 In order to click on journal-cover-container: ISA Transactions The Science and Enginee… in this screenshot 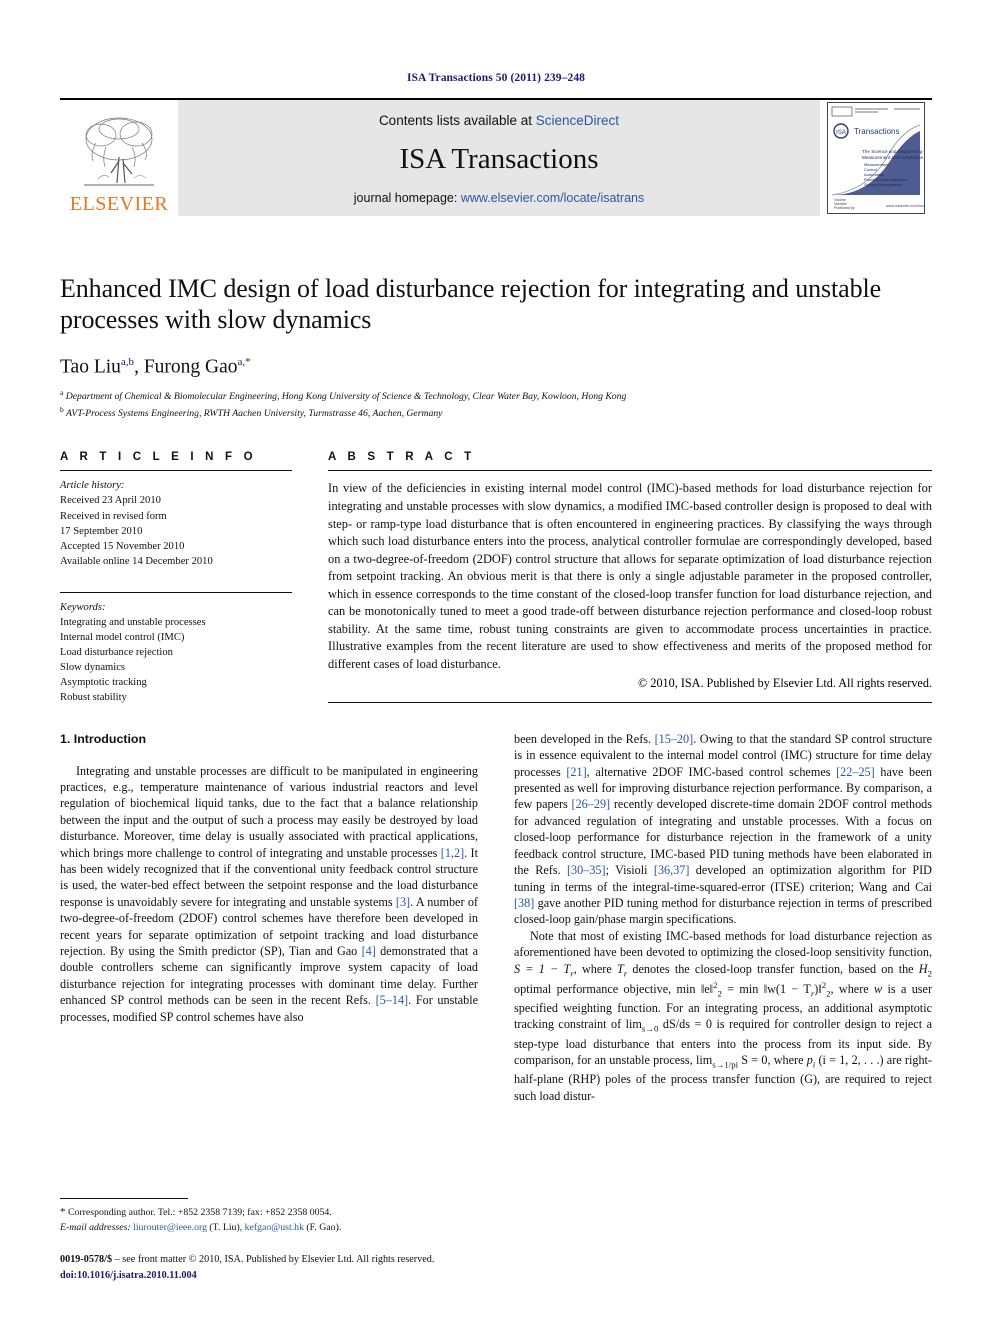, I will do `click(876, 158)`.